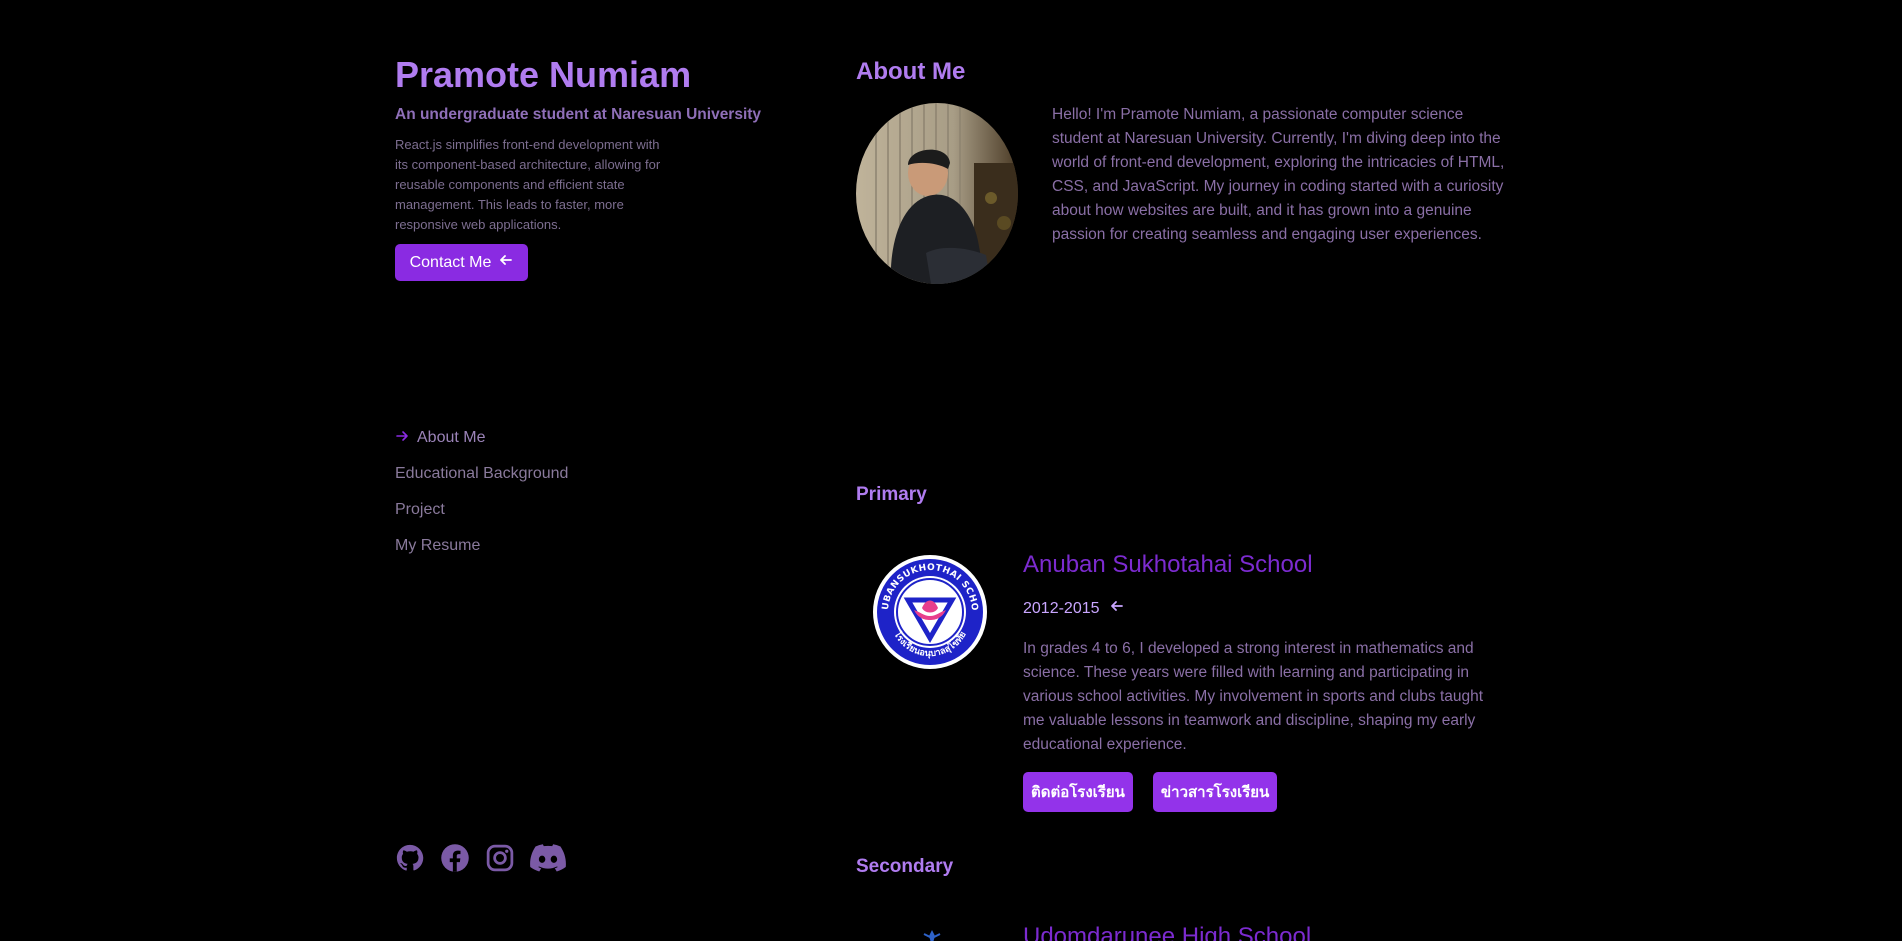 The width and height of the screenshot is (1902, 941). What do you see at coordinates (420, 509) in the screenshot?
I see `nav-item-label: Project` at bounding box center [420, 509].